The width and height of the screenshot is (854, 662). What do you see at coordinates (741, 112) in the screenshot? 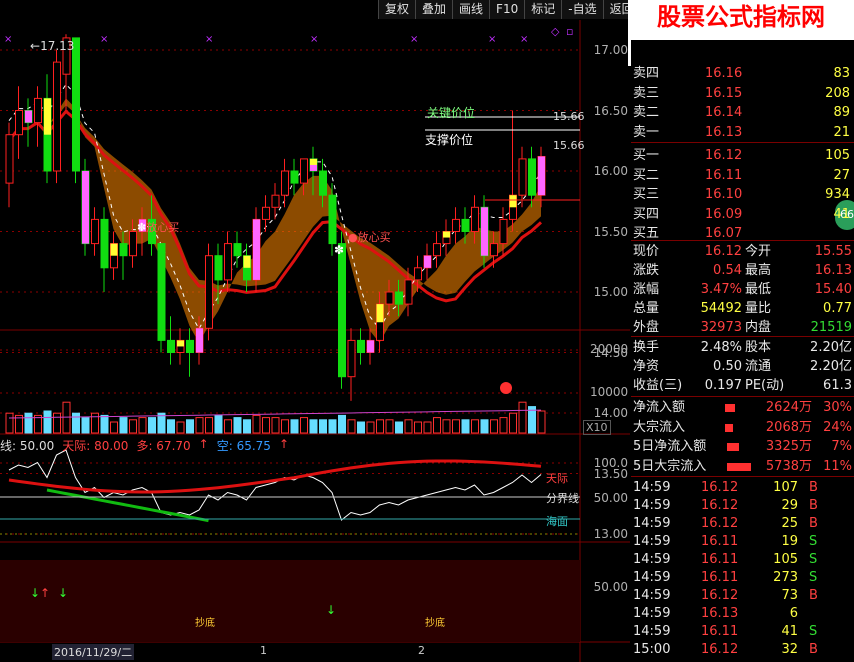
I see `sell-row: 卖二 16.14 89` at bounding box center [741, 112].